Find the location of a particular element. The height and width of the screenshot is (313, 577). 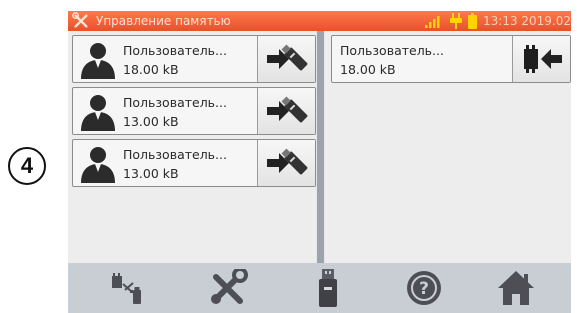

usb-drive-icon is located at coordinates (328, 288).